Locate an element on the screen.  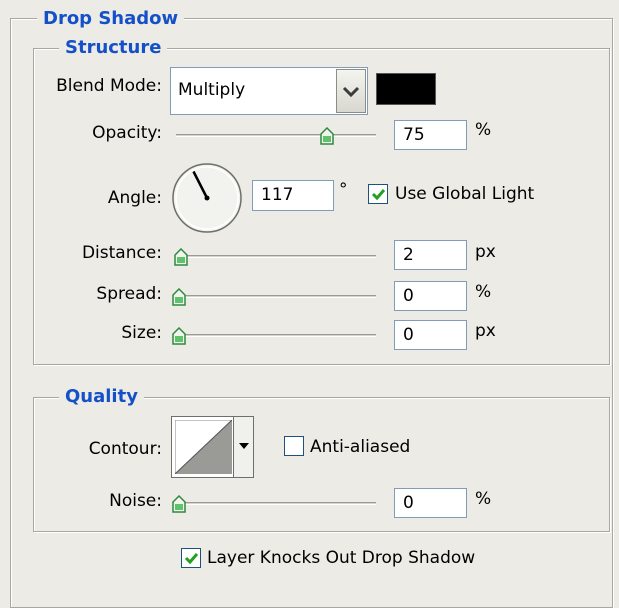
angle-input: 117 is located at coordinates (293, 195).